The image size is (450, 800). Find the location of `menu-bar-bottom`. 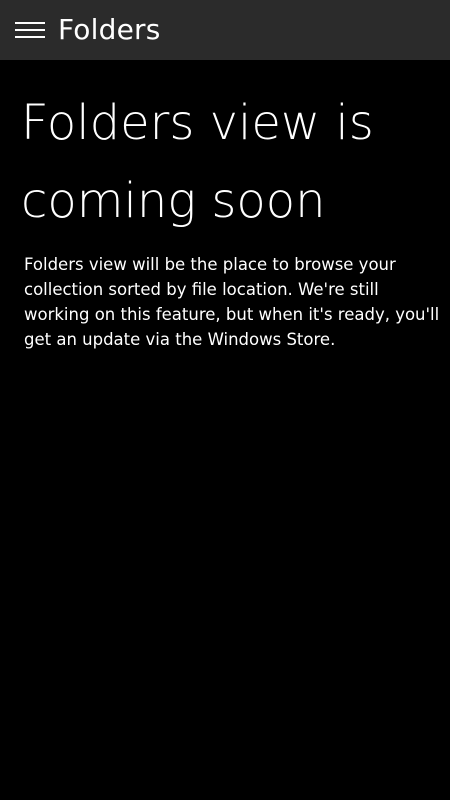

menu-bar-bottom is located at coordinates (30, 37).